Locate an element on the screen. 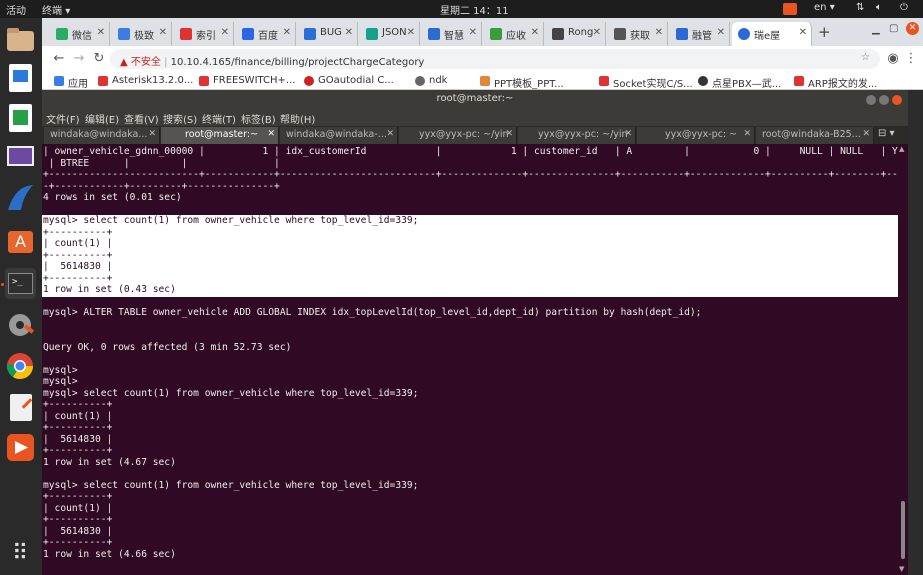 The height and width of the screenshot is (575, 923). menu-search: 搜索(S) is located at coordinates (180, 118).